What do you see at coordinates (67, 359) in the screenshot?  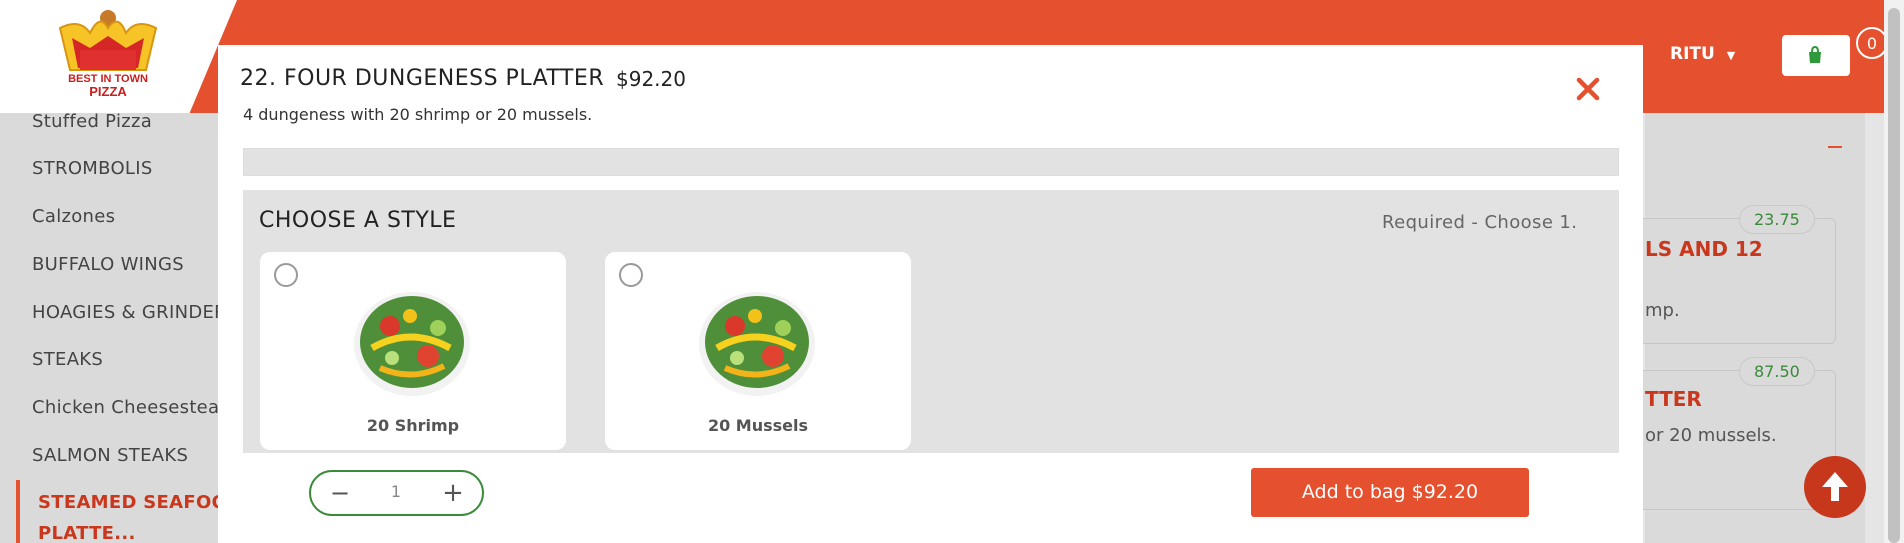 I see `sidebar-item-steaks: STEAKS` at bounding box center [67, 359].